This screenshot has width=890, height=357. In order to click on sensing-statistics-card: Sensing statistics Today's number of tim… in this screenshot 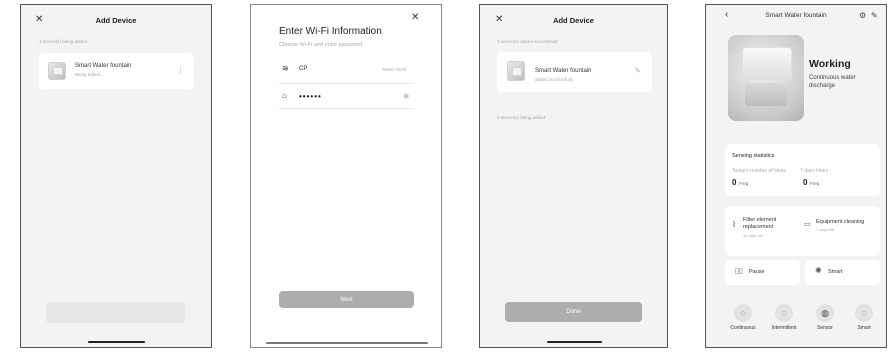, I will do `click(802, 170)`.